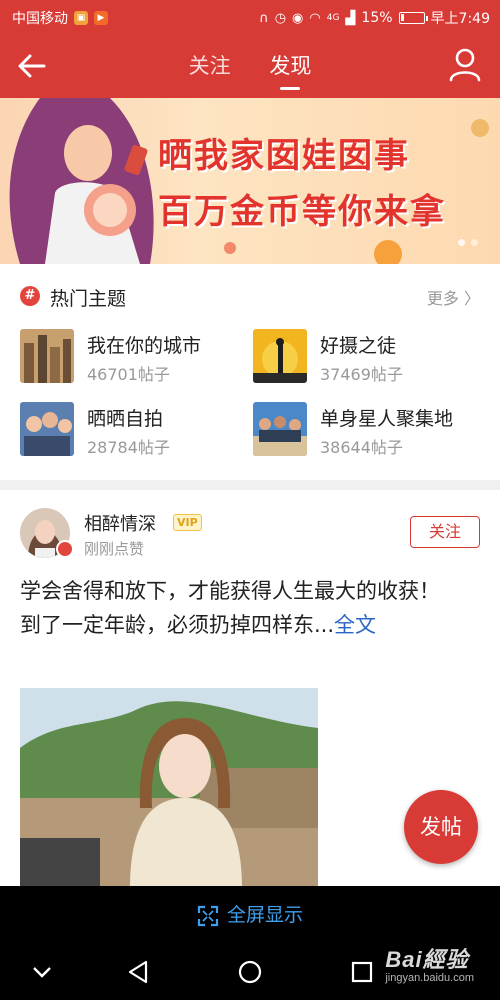  I want to click on tab-discover: 发现, so click(290, 70).